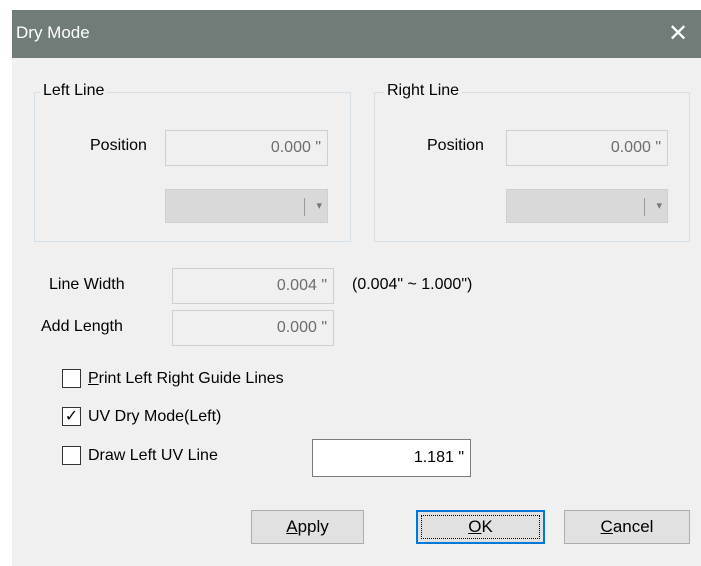 This screenshot has width=701, height=566. What do you see at coordinates (455, 145) in the screenshot?
I see `right-position-label: Position` at bounding box center [455, 145].